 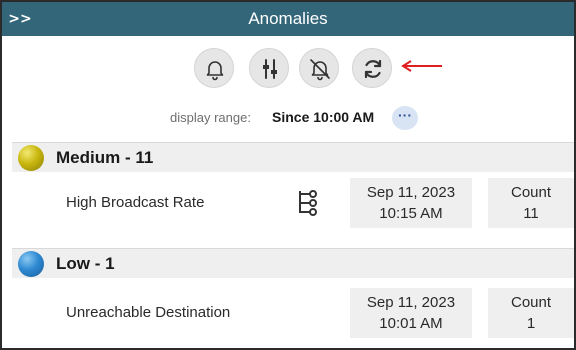 What do you see at coordinates (531, 323) in the screenshot?
I see `count-value: 1` at bounding box center [531, 323].